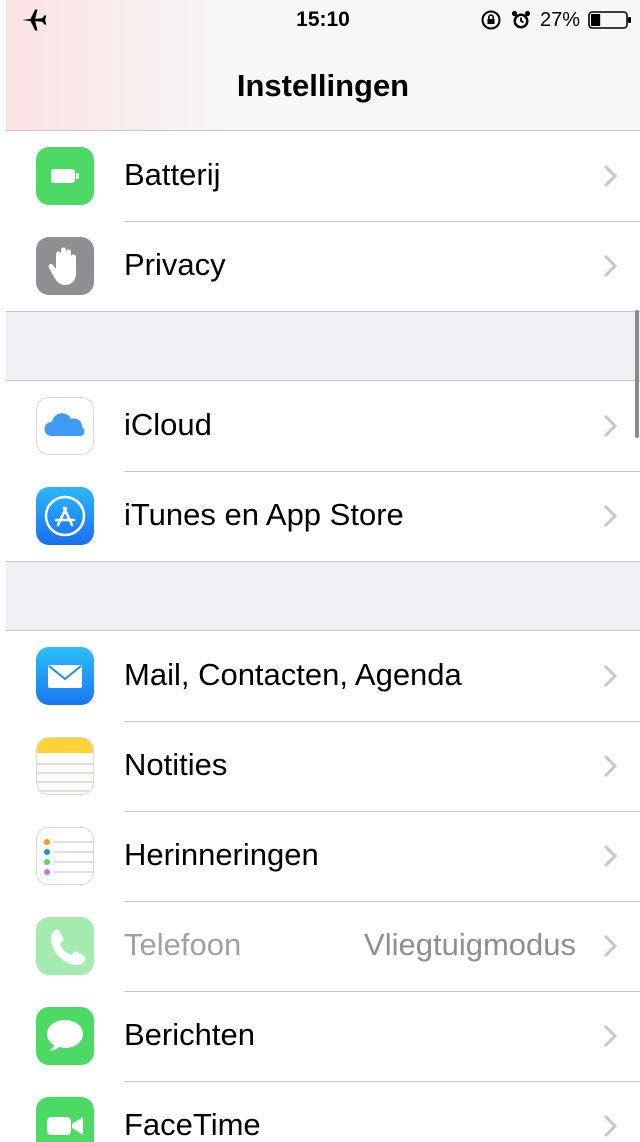 Image resolution: width=640 pixels, height=1142 pixels. Describe the element at coordinates (65, 516) in the screenshot. I see `app-store-icon` at that location.